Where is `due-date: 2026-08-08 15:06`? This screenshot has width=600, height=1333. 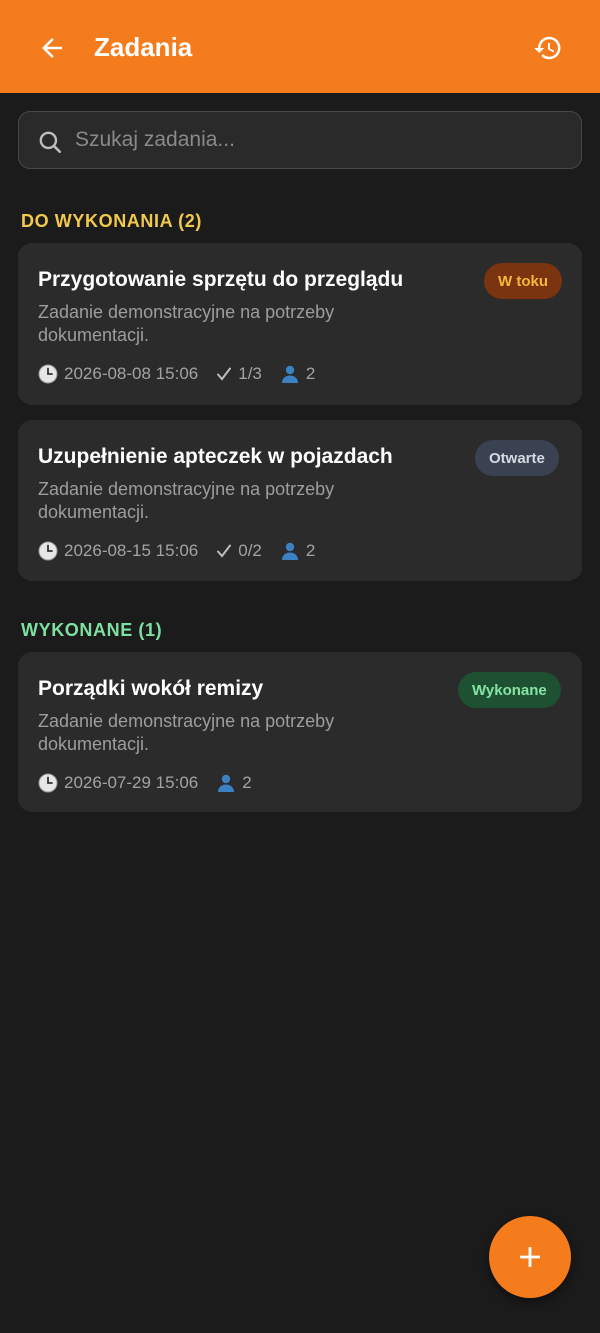 due-date: 2026-08-08 15:06 is located at coordinates (118, 374).